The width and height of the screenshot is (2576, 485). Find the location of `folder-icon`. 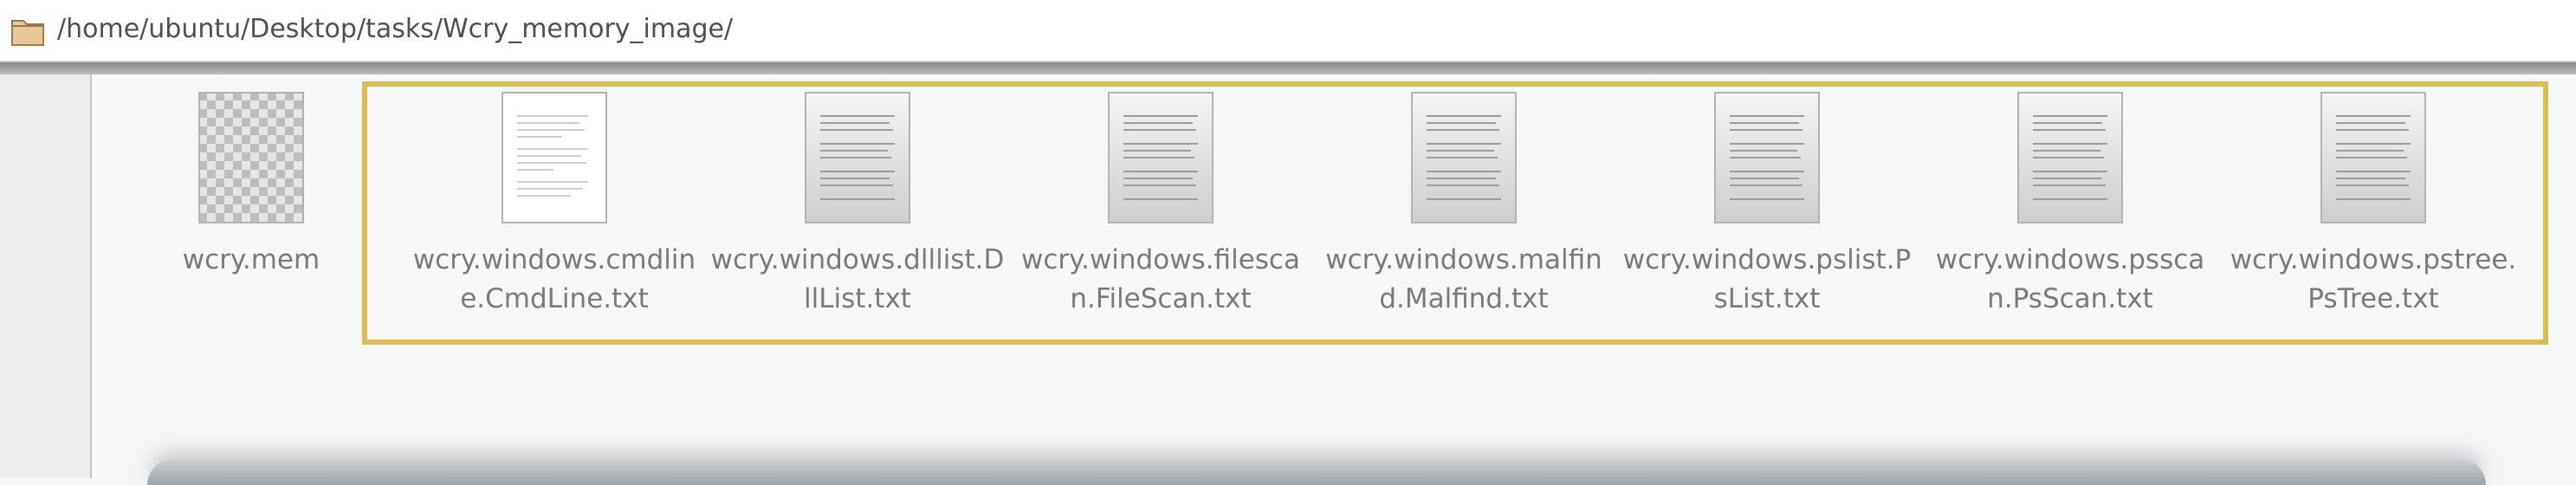

folder-icon is located at coordinates (27, 33).